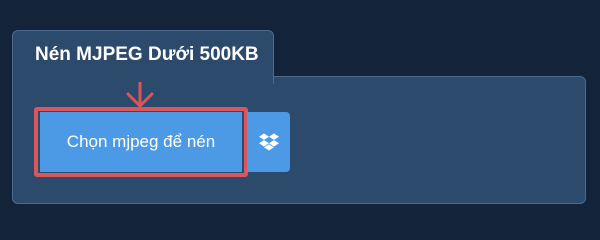 The image size is (600, 240). I want to click on down-arrow-icon, so click(140, 95).